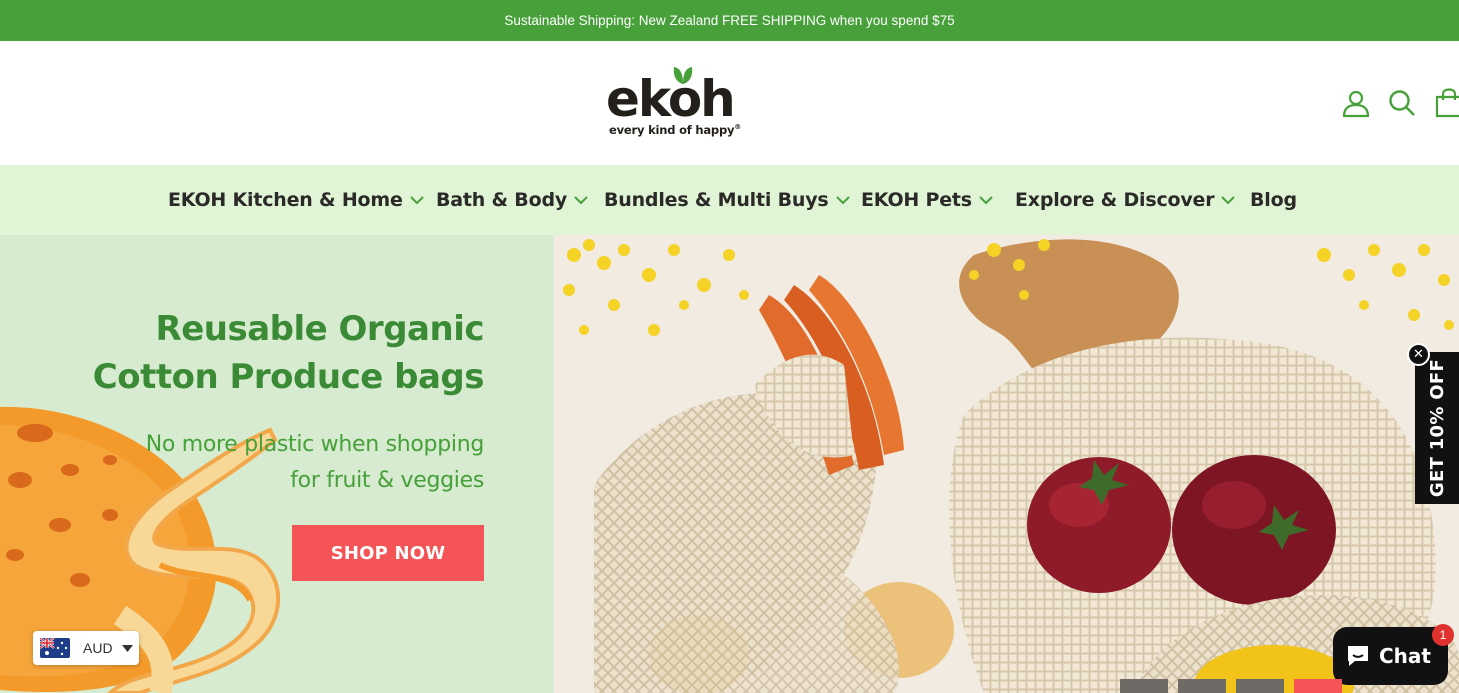  I want to click on nav-item-blog: Blog, so click(1273, 200).